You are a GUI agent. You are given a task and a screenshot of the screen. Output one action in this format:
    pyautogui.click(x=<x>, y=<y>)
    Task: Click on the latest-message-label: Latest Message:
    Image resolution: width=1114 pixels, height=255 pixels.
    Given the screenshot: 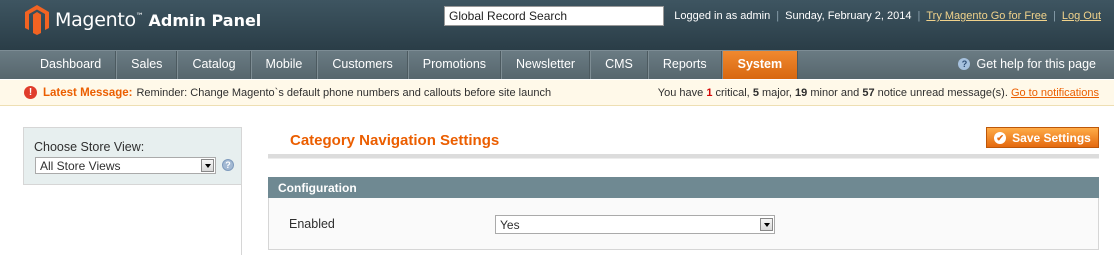 What is the action you would take?
    pyautogui.click(x=88, y=92)
    